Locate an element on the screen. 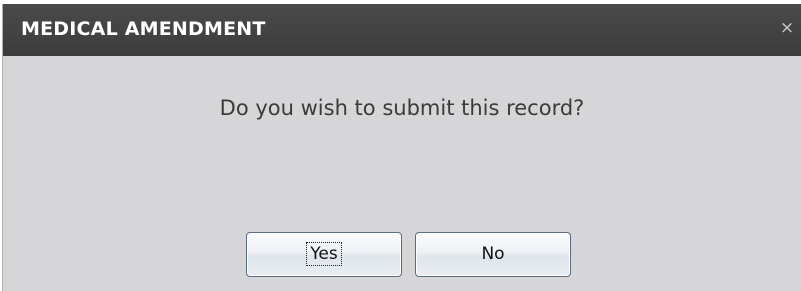  close-icon: × is located at coordinates (787, 28).